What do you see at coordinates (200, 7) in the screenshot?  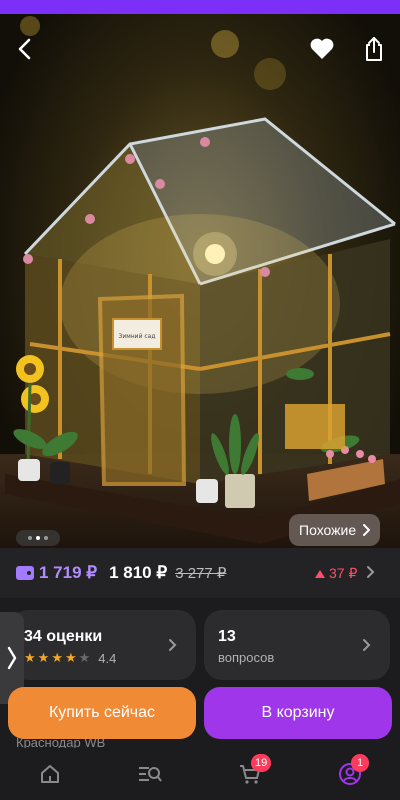 I see `status-strip` at bounding box center [200, 7].